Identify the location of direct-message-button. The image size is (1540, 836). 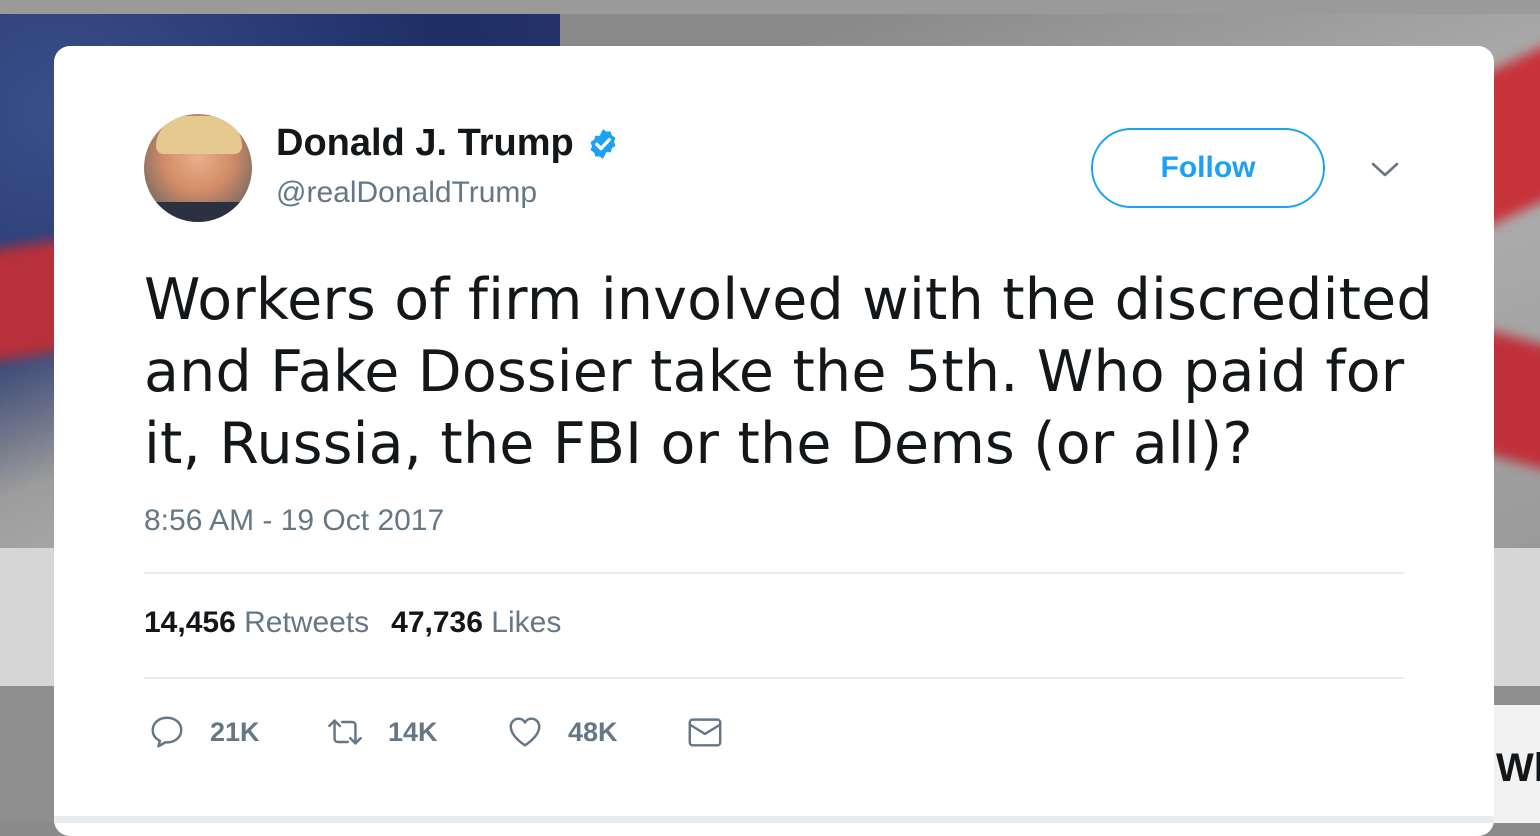
(705, 732).